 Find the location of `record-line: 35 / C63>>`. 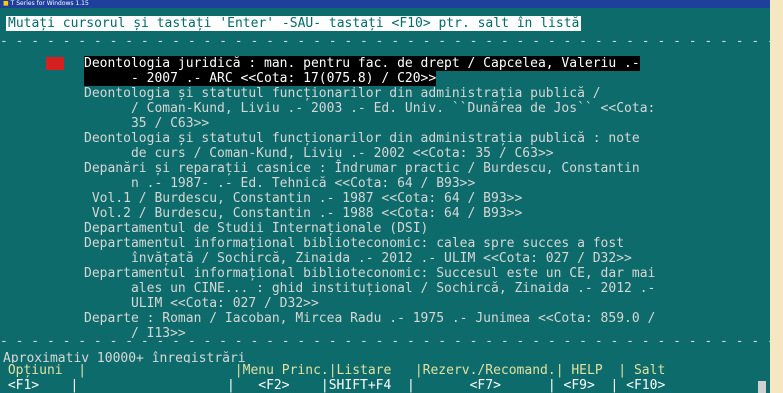

record-line: 35 / C63>> is located at coordinates (146, 123).